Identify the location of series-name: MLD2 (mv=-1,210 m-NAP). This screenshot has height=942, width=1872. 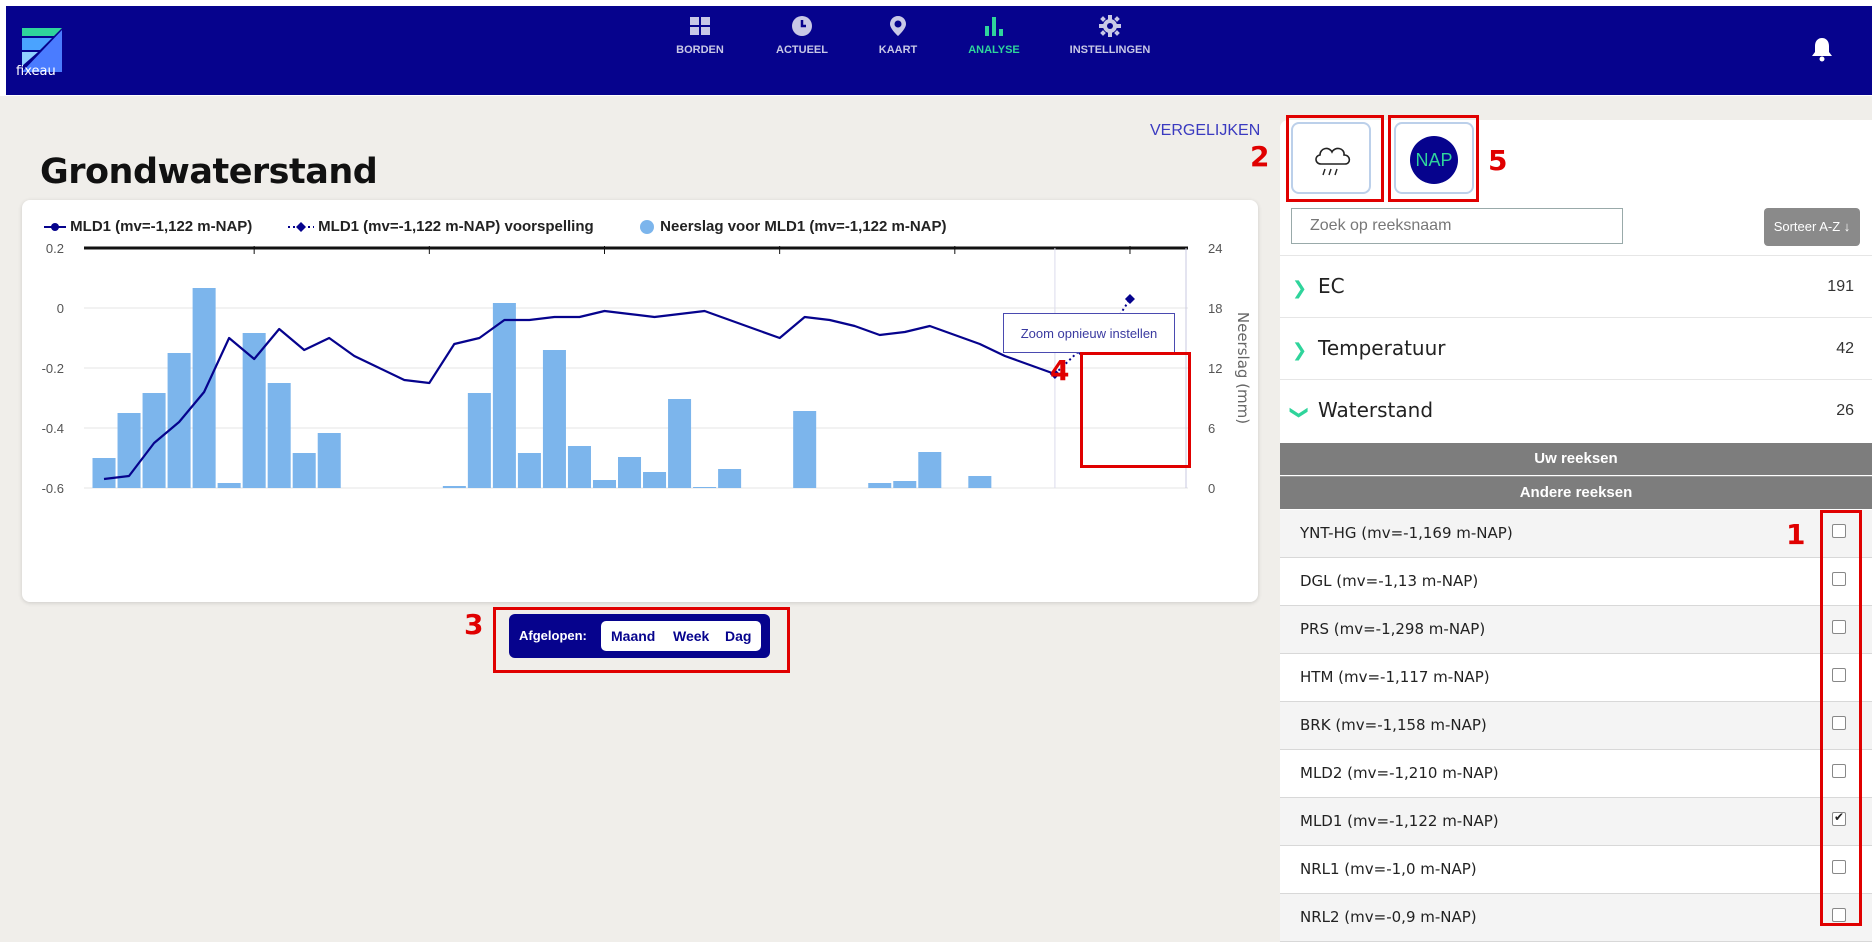
(1399, 773).